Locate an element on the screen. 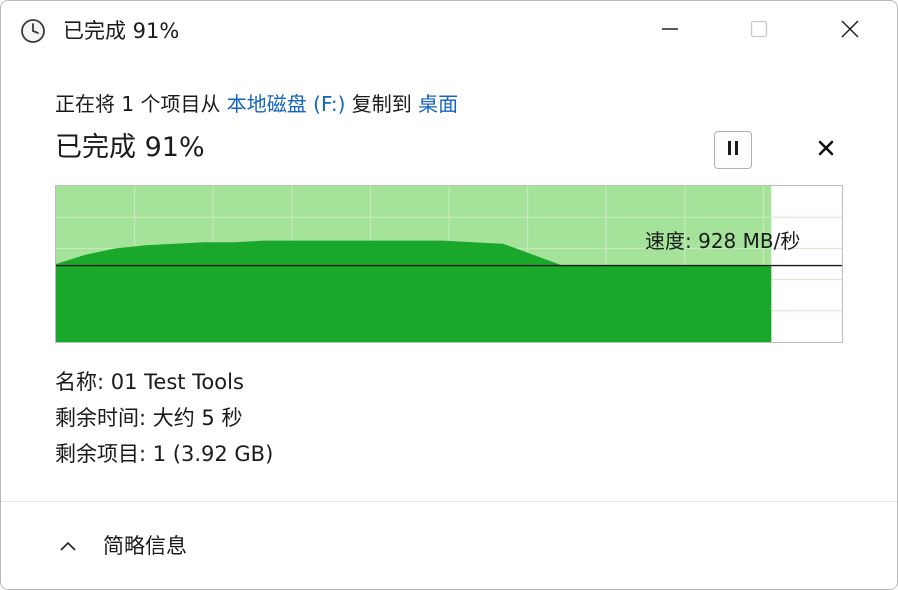 The width and height of the screenshot is (898, 590). fewer-details-label: 简略信息 is located at coordinates (145, 546).